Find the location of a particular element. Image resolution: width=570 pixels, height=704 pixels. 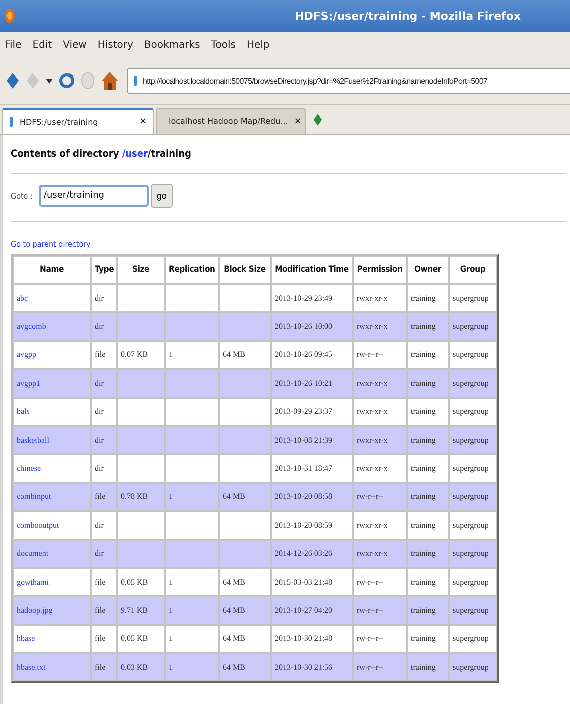

table-cell: 2014-12-26 03:26 is located at coordinates (312, 554).